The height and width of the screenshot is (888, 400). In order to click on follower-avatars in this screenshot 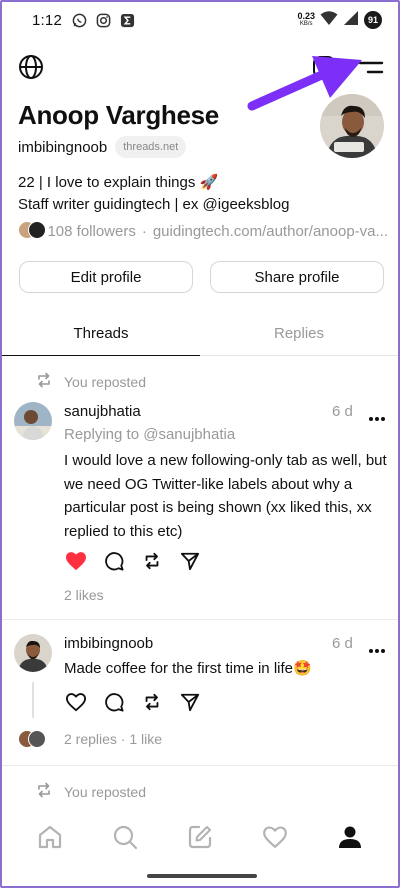, I will do `click(32, 231)`.